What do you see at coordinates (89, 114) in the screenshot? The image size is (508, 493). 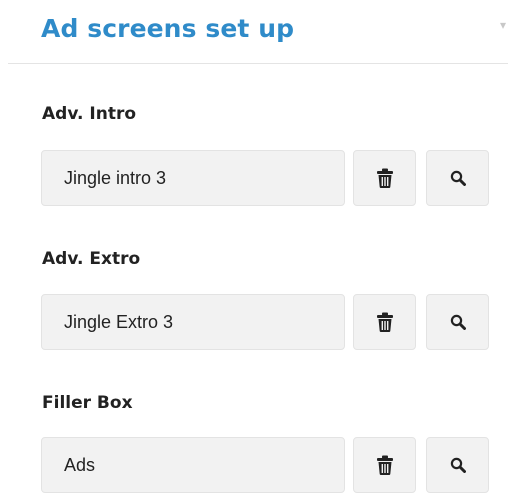 I see `adv-intro-label: Adv. Intro` at bounding box center [89, 114].